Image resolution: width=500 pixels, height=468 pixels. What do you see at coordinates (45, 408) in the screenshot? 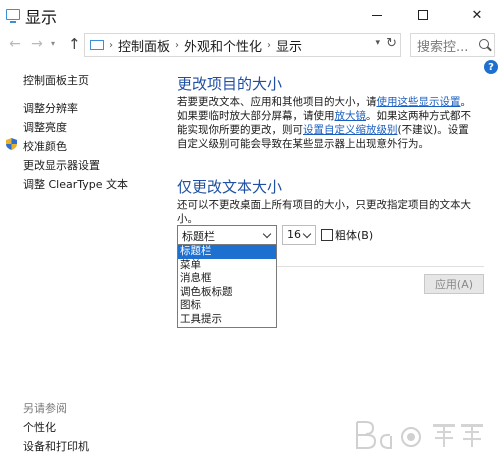
I see `see-also-label: 另请参阅` at bounding box center [45, 408].